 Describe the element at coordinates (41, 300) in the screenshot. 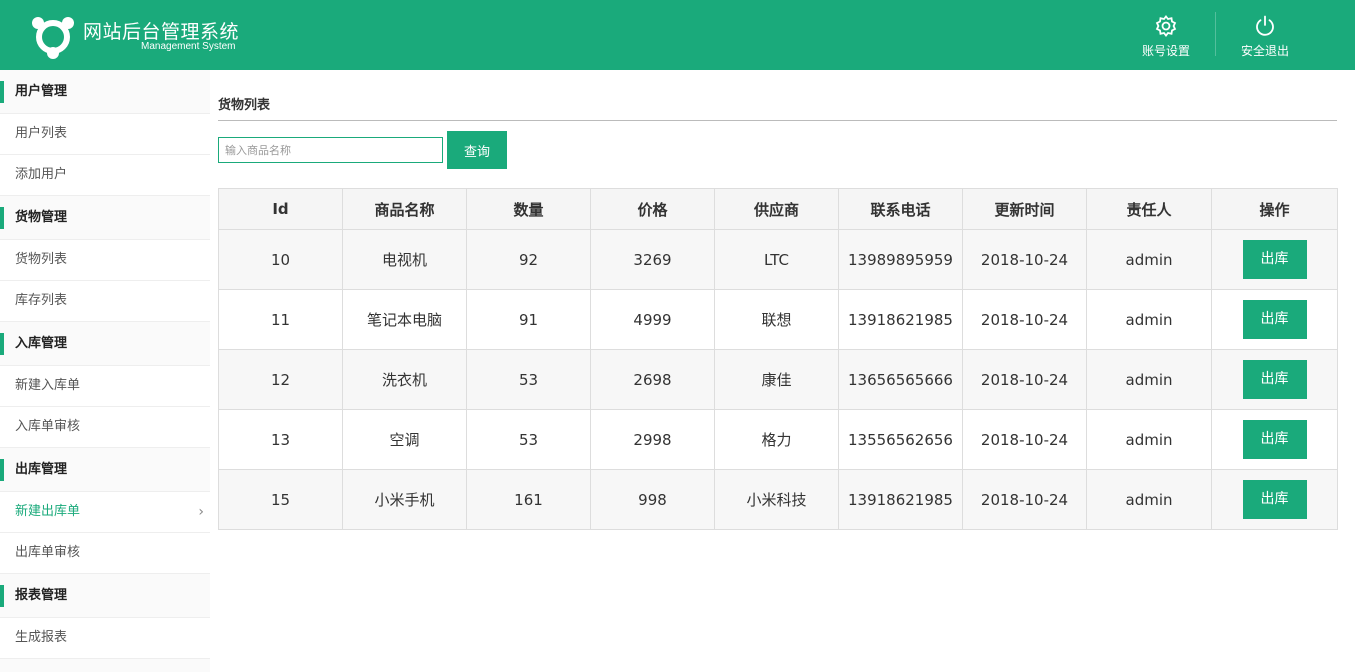

I see `sidebar-item-label: 库存列表` at that location.